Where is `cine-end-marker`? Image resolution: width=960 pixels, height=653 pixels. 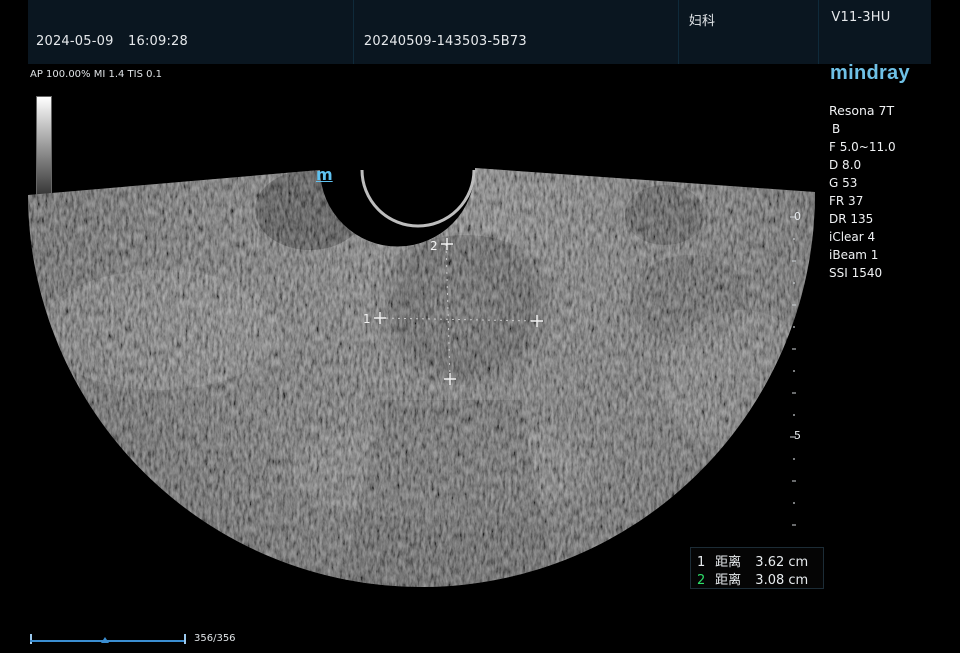
cine-end-marker is located at coordinates (185, 639).